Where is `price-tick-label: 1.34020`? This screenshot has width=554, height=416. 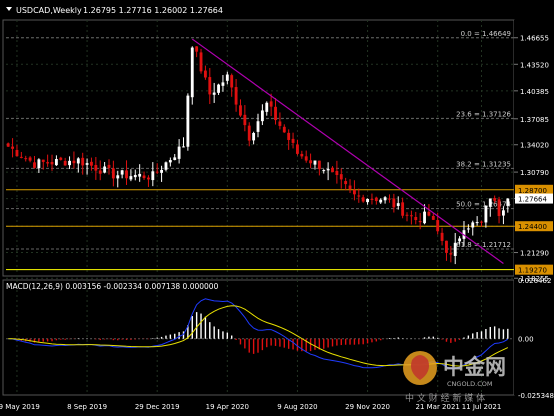
price-tick-label: 1.34020 is located at coordinates (534, 146).